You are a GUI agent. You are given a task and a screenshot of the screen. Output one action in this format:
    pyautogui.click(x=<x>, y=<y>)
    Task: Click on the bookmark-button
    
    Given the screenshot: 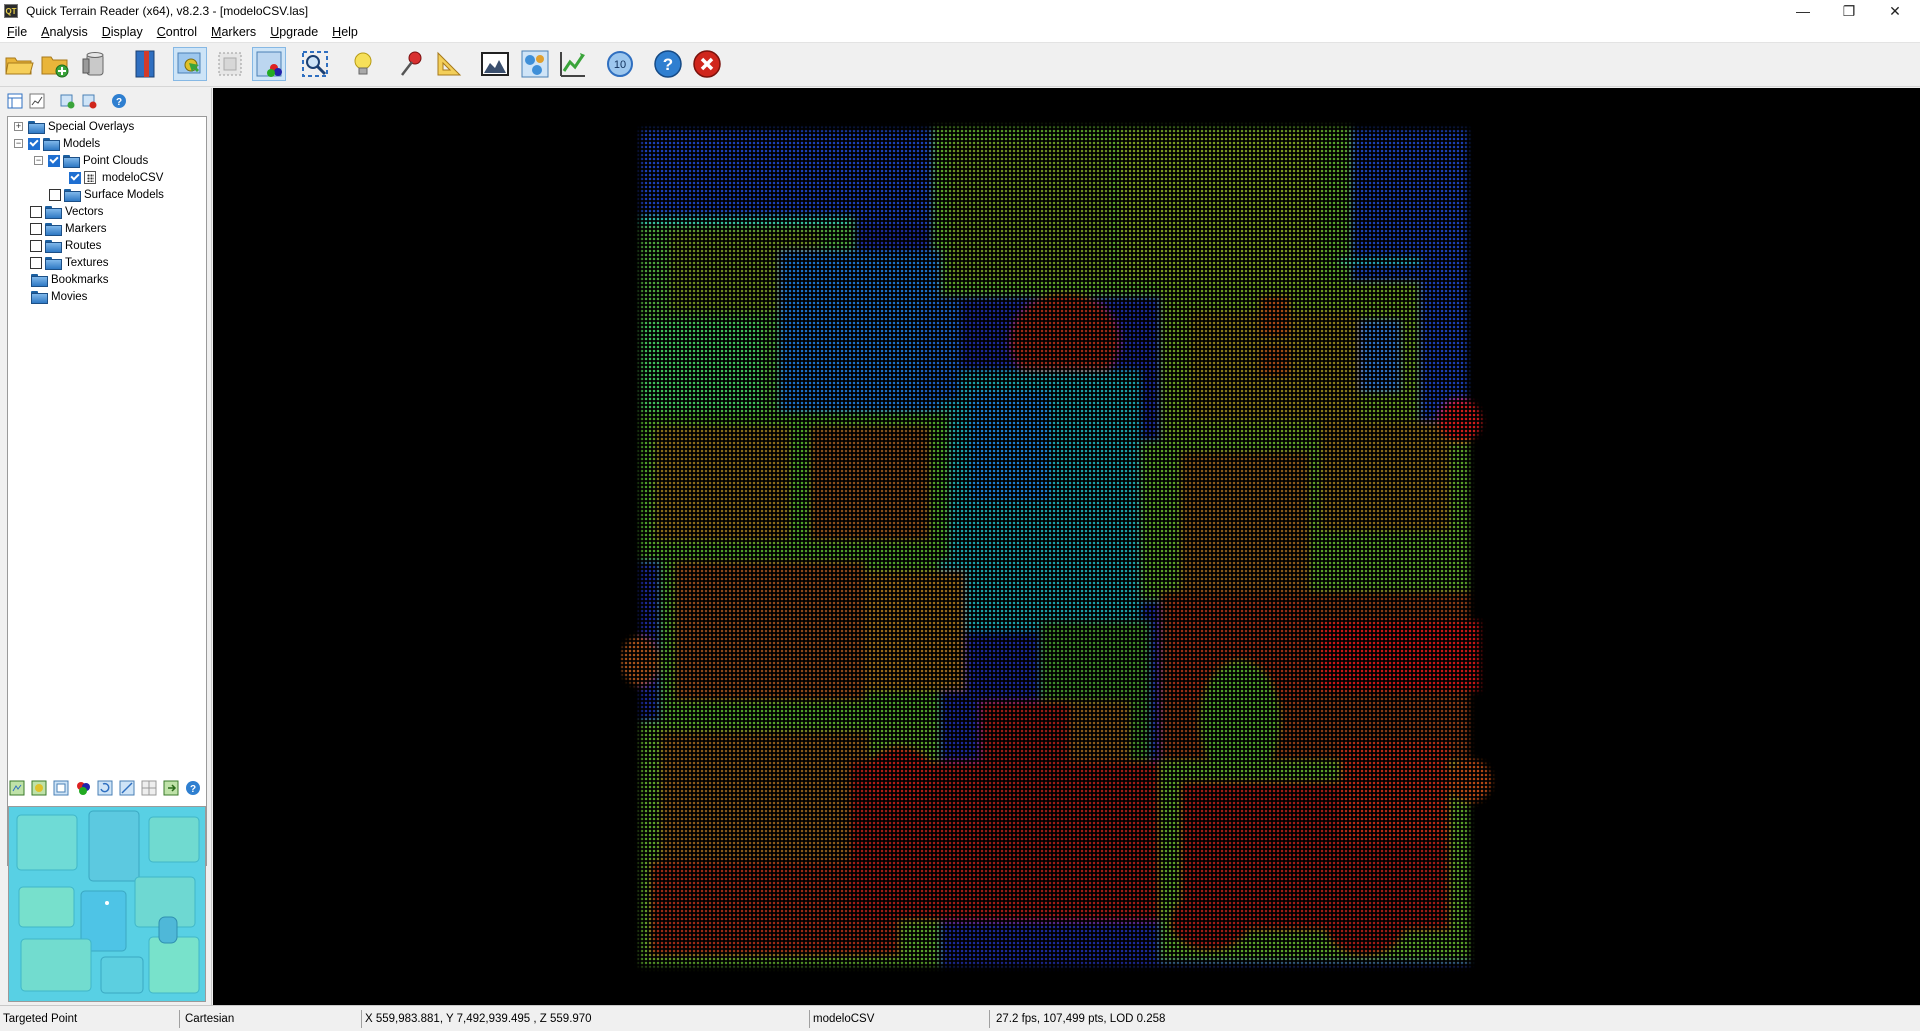 What is the action you would take?
    pyautogui.click(x=145, y=64)
    